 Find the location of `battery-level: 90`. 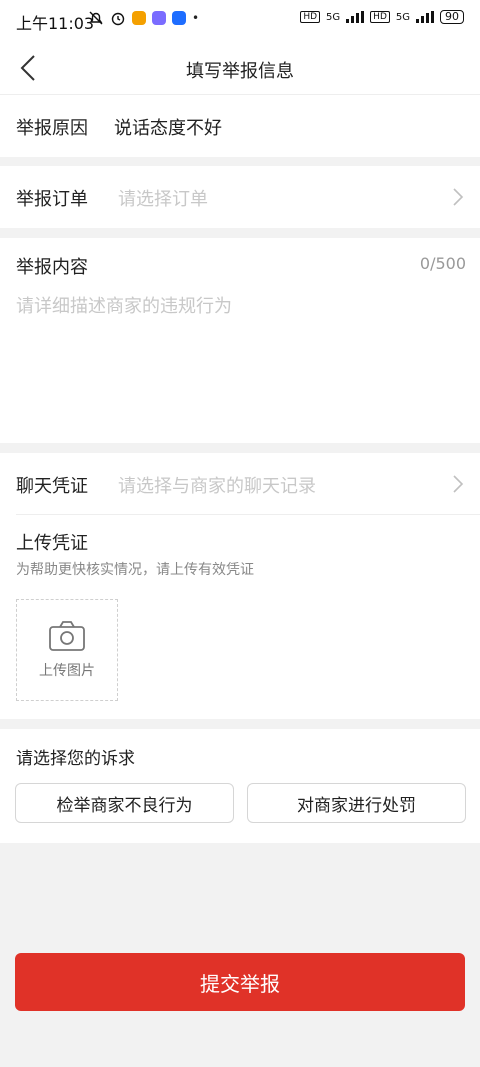

battery-level: 90 is located at coordinates (452, 17).